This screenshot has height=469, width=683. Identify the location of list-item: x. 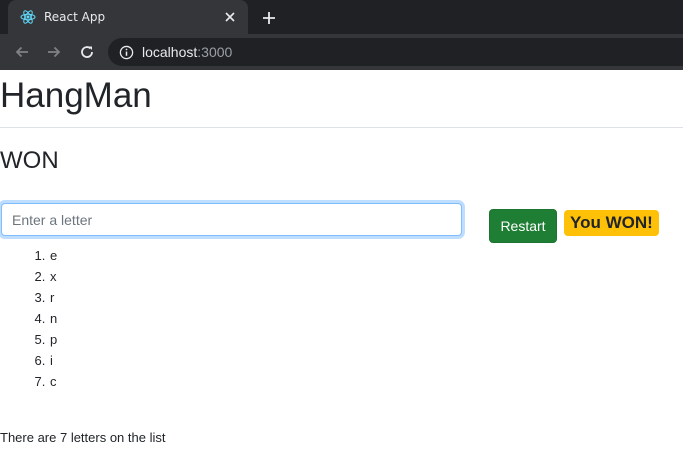
(53, 276).